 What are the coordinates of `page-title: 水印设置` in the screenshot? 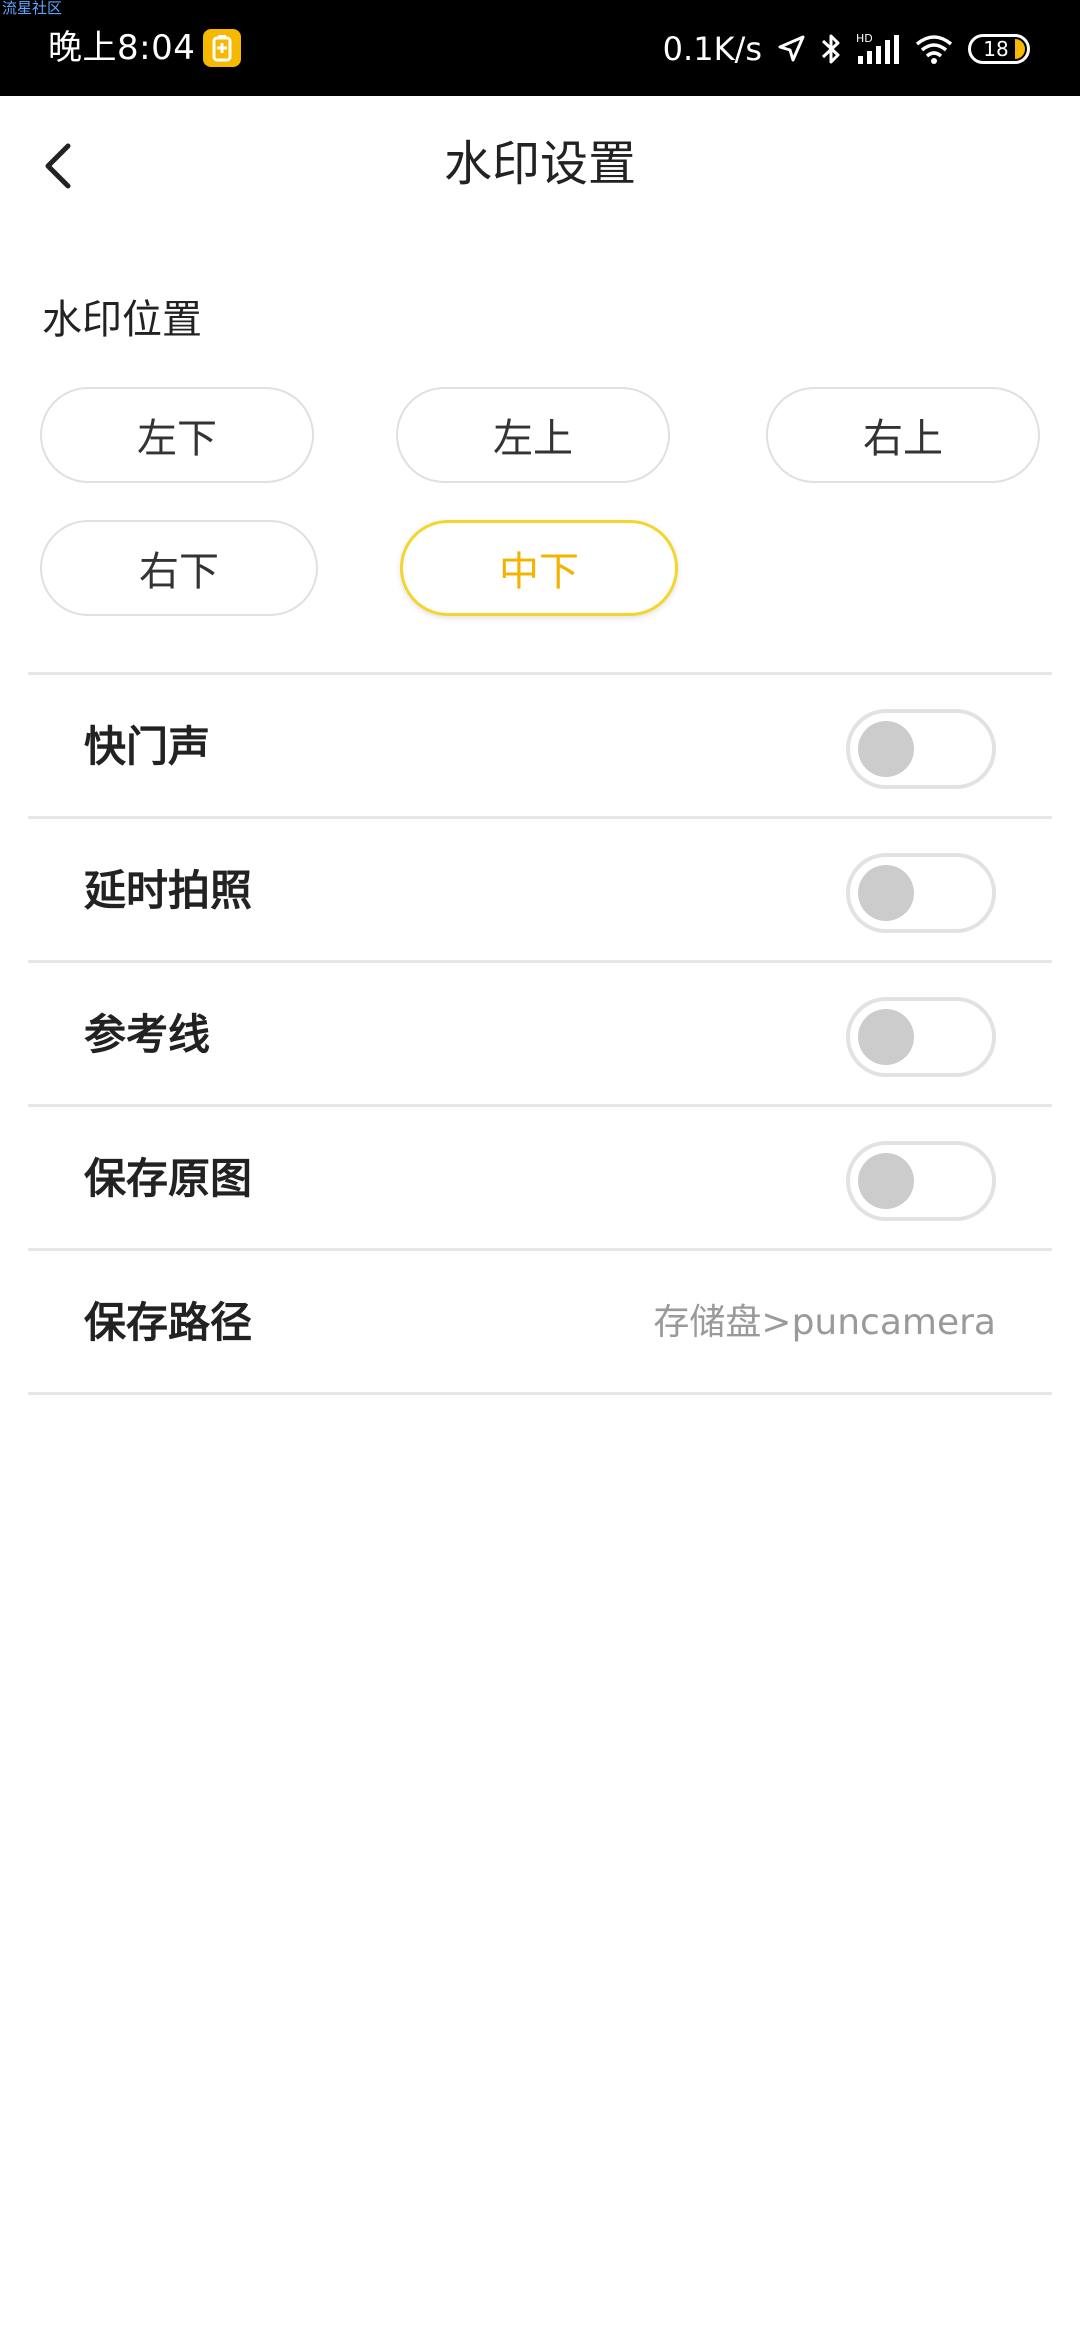 It's located at (539, 164).